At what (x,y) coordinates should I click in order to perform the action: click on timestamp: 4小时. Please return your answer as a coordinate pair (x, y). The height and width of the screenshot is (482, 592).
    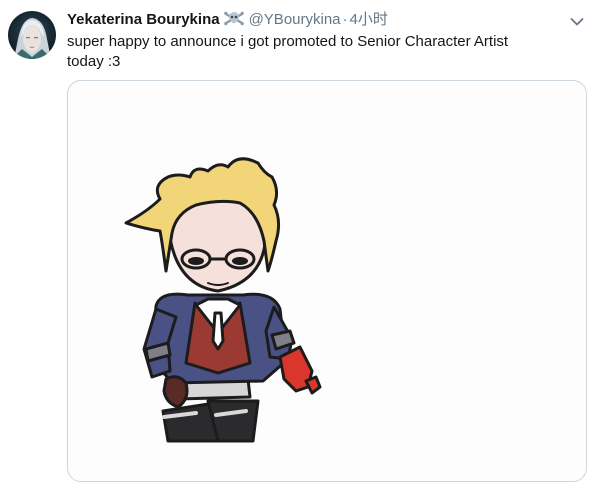
    Looking at the image, I should click on (369, 19).